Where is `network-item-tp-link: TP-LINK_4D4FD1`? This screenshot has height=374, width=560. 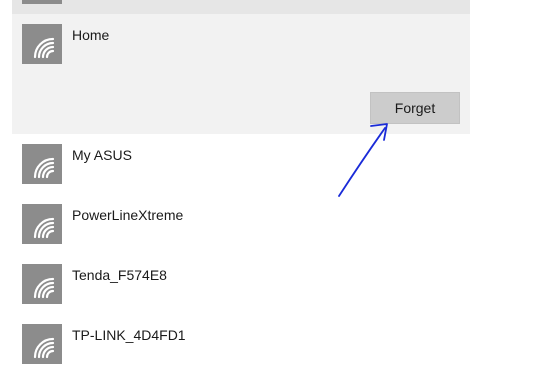
network-item-tp-link: TP-LINK_4D4FD1 is located at coordinates (241, 344).